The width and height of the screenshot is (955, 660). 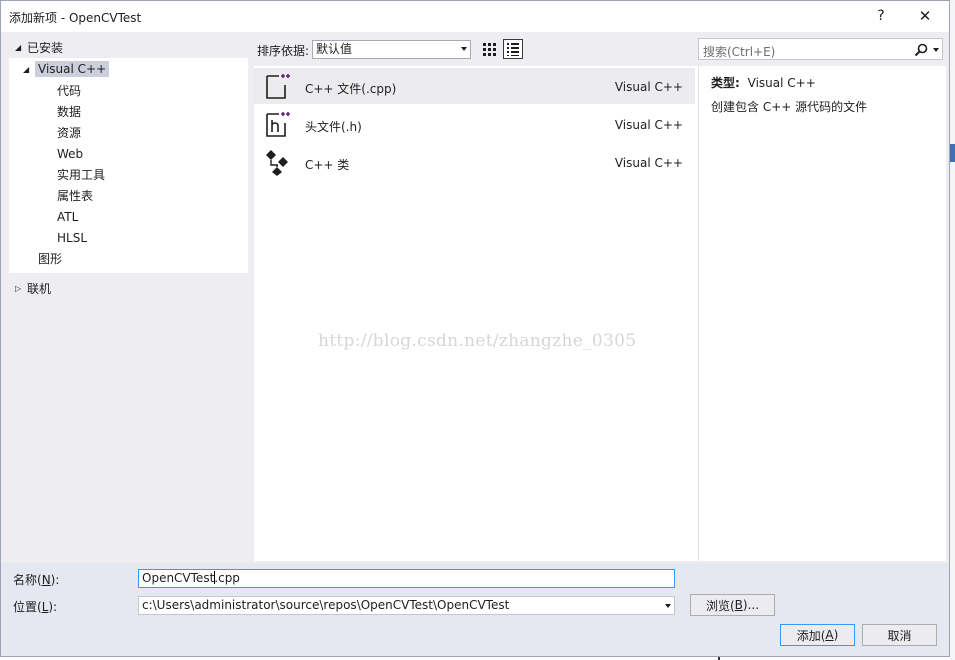 I want to click on name-input: OpenCVTest.cpp, so click(x=406, y=578).